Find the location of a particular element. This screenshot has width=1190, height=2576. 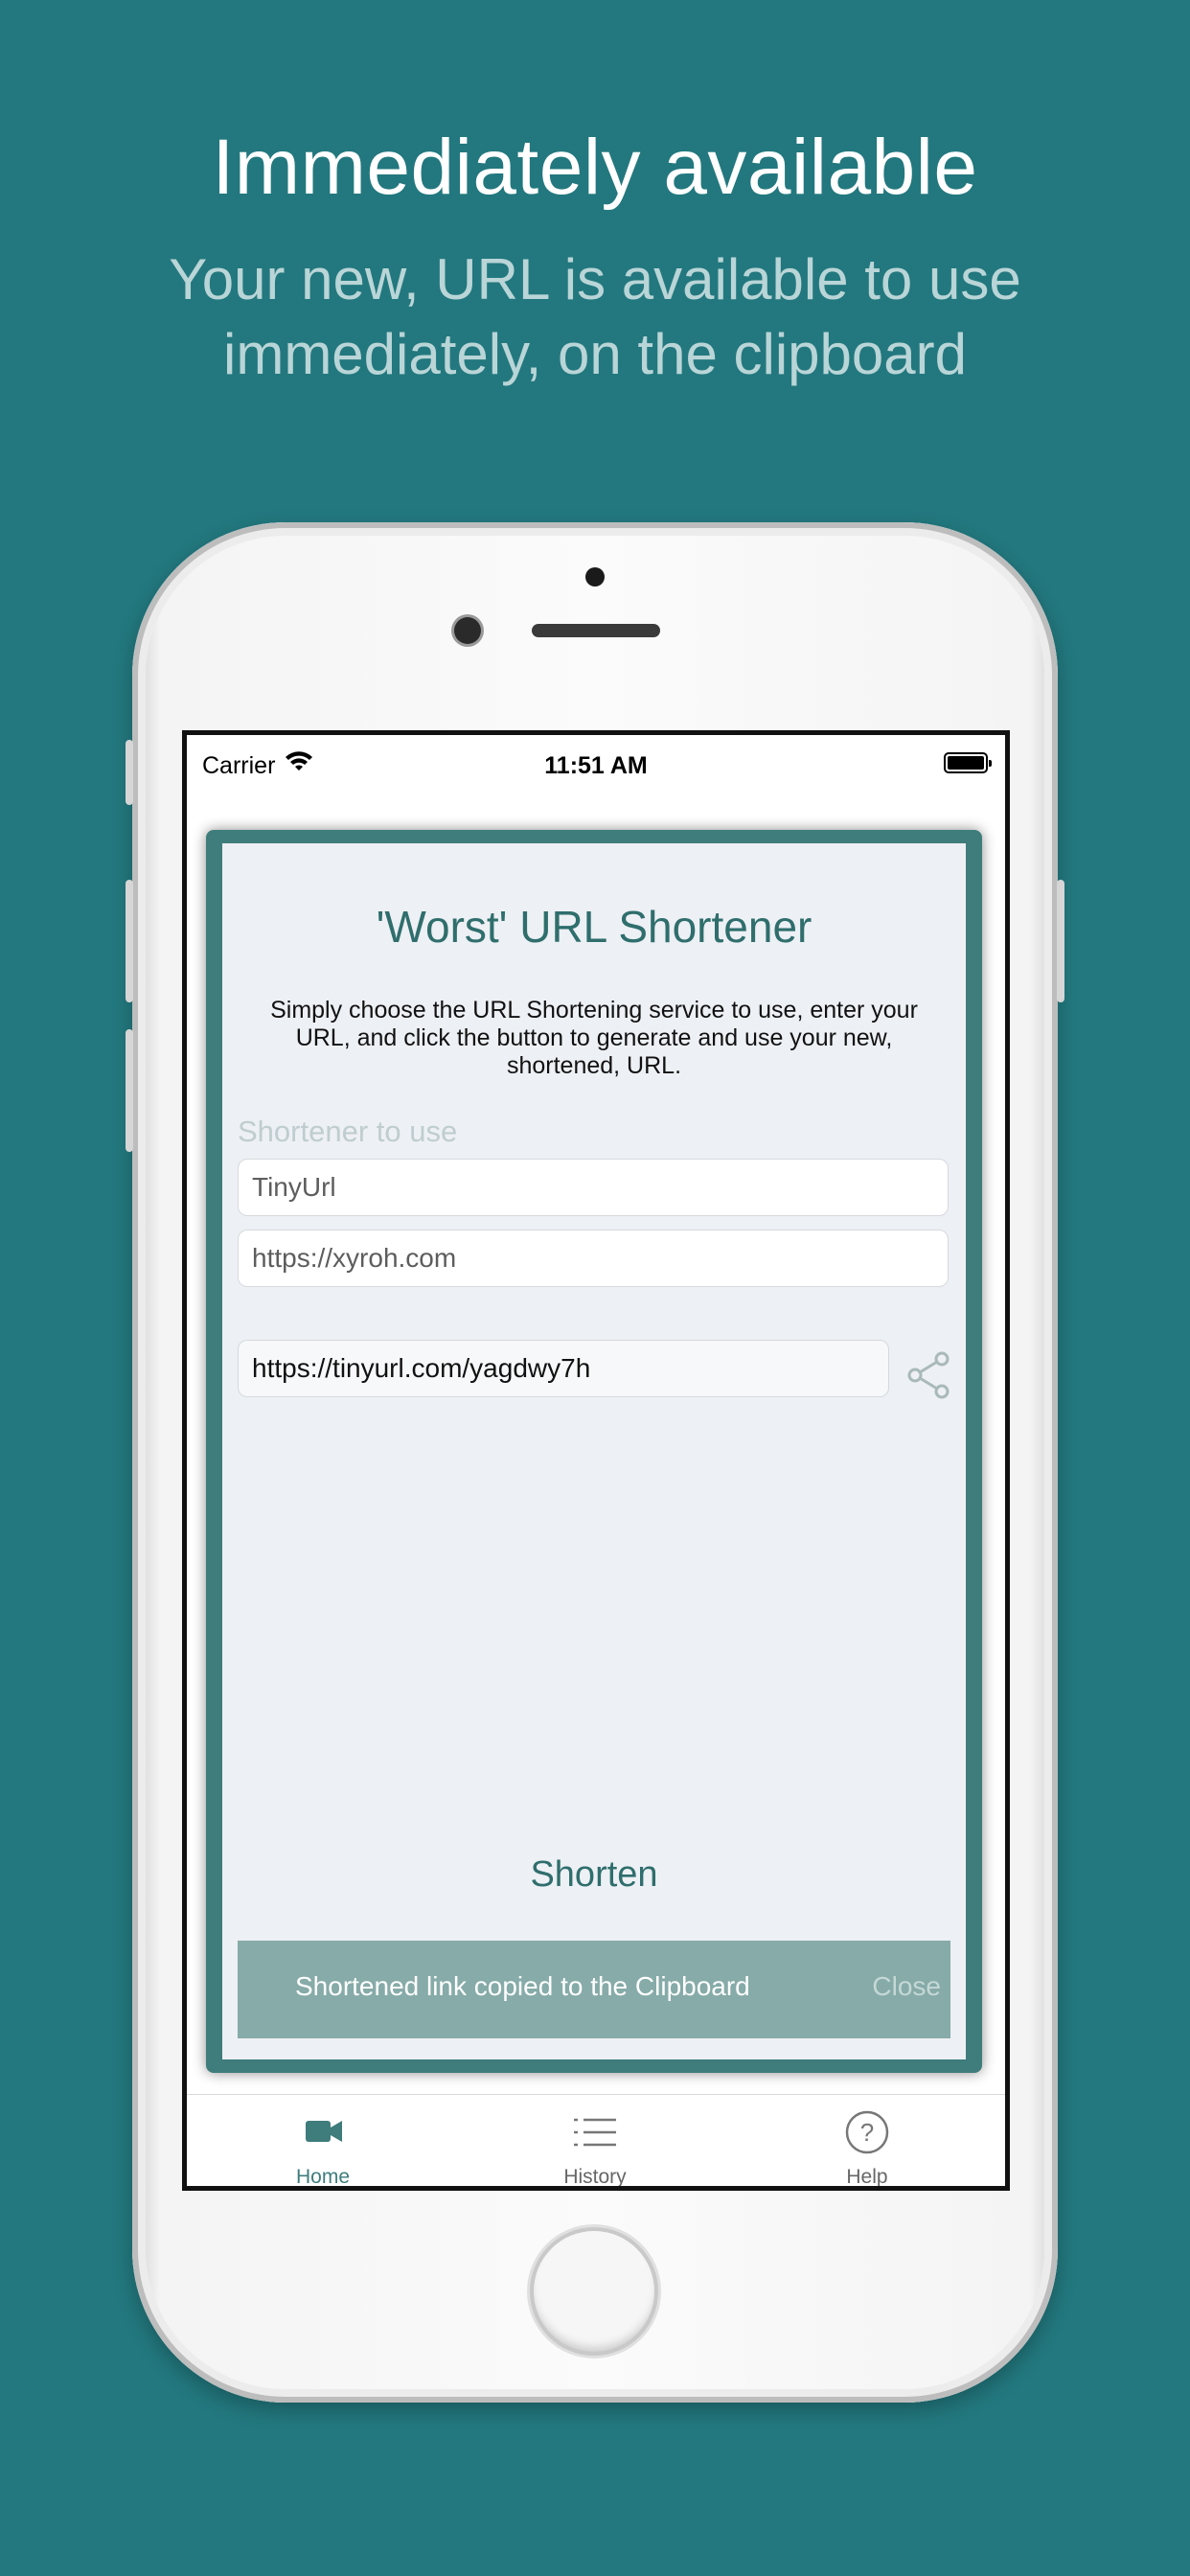

tab-bar: Home History ? Help is located at coordinates (596, 2141).